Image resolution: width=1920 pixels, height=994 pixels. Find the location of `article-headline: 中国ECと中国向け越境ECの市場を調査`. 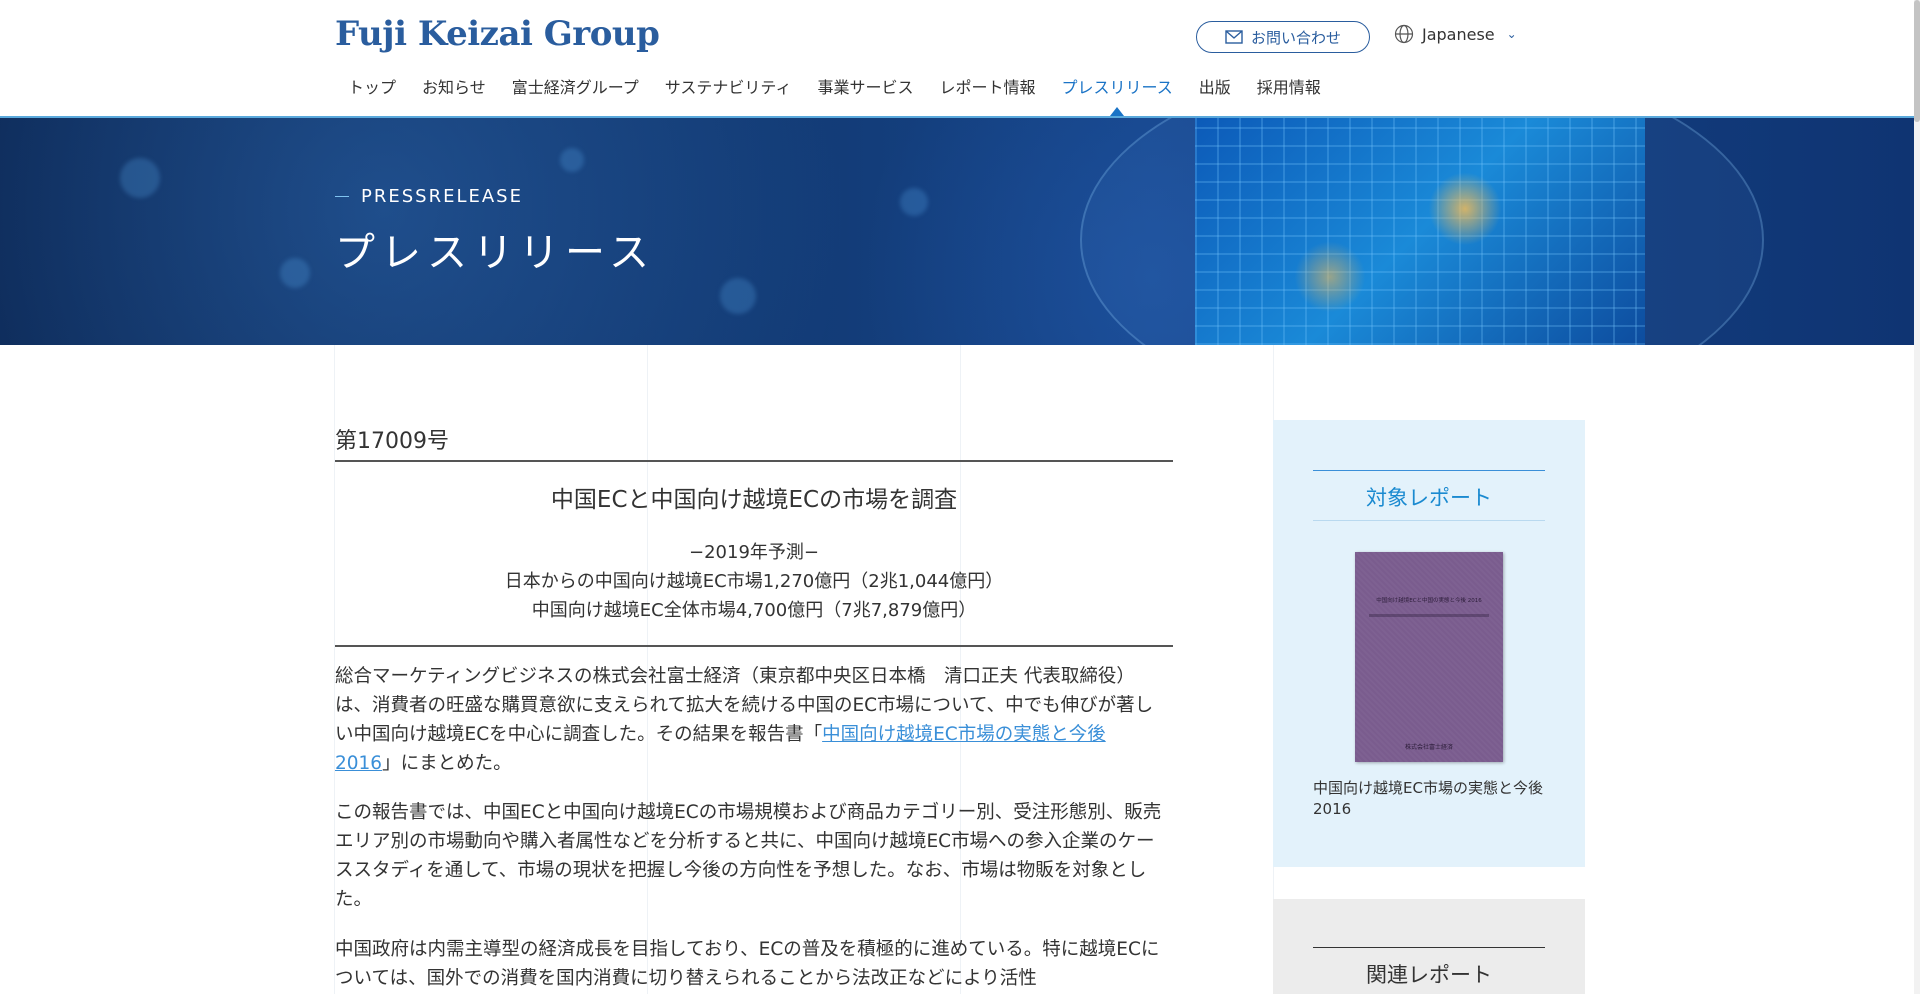

article-headline: 中国ECと中国向け越境ECの市場を調査 is located at coordinates (754, 500).